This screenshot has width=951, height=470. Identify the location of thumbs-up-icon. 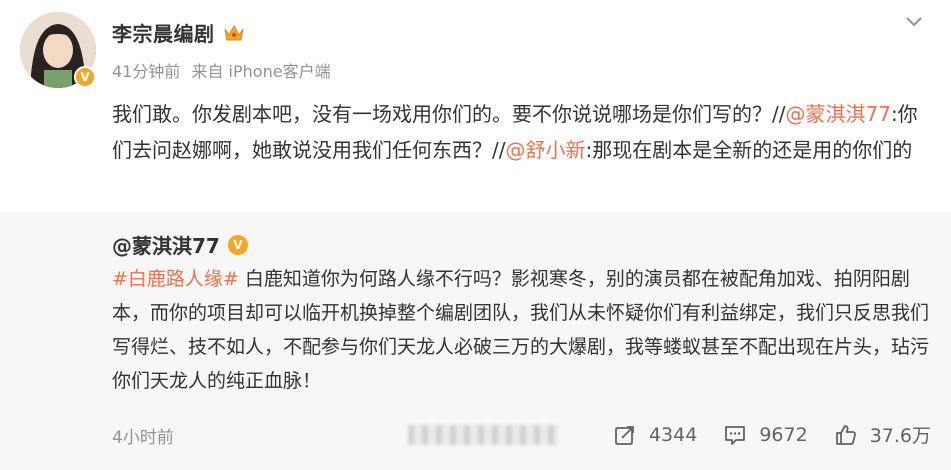
(845, 434).